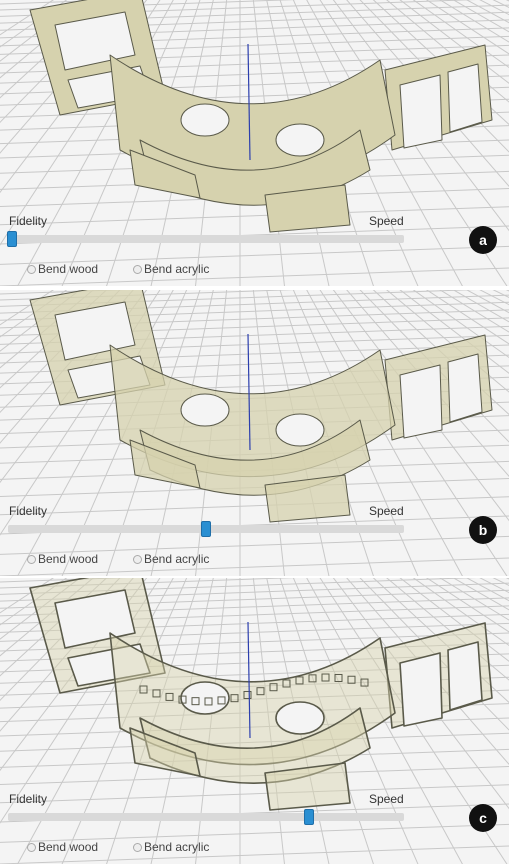  Describe the element at coordinates (483, 818) in the screenshot. I see `panel-badge: c` at that location.